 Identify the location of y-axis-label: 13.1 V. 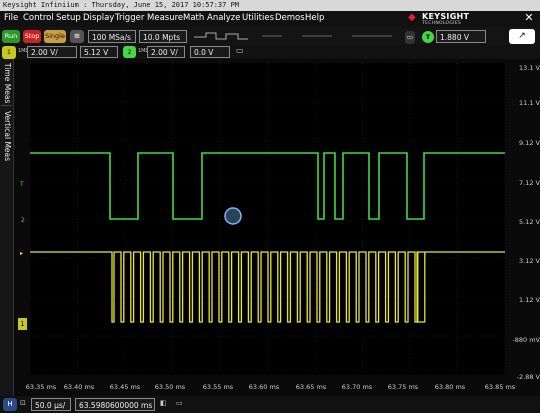
(529, 68).